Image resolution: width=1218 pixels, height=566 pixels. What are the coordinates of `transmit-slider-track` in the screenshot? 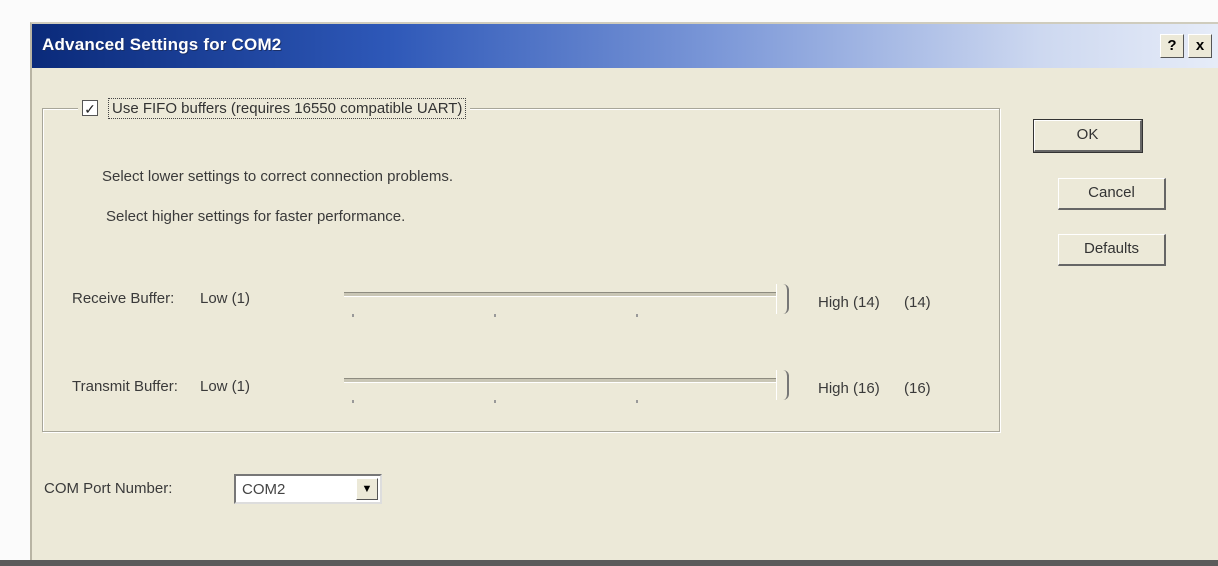 It's located at (560, 380).